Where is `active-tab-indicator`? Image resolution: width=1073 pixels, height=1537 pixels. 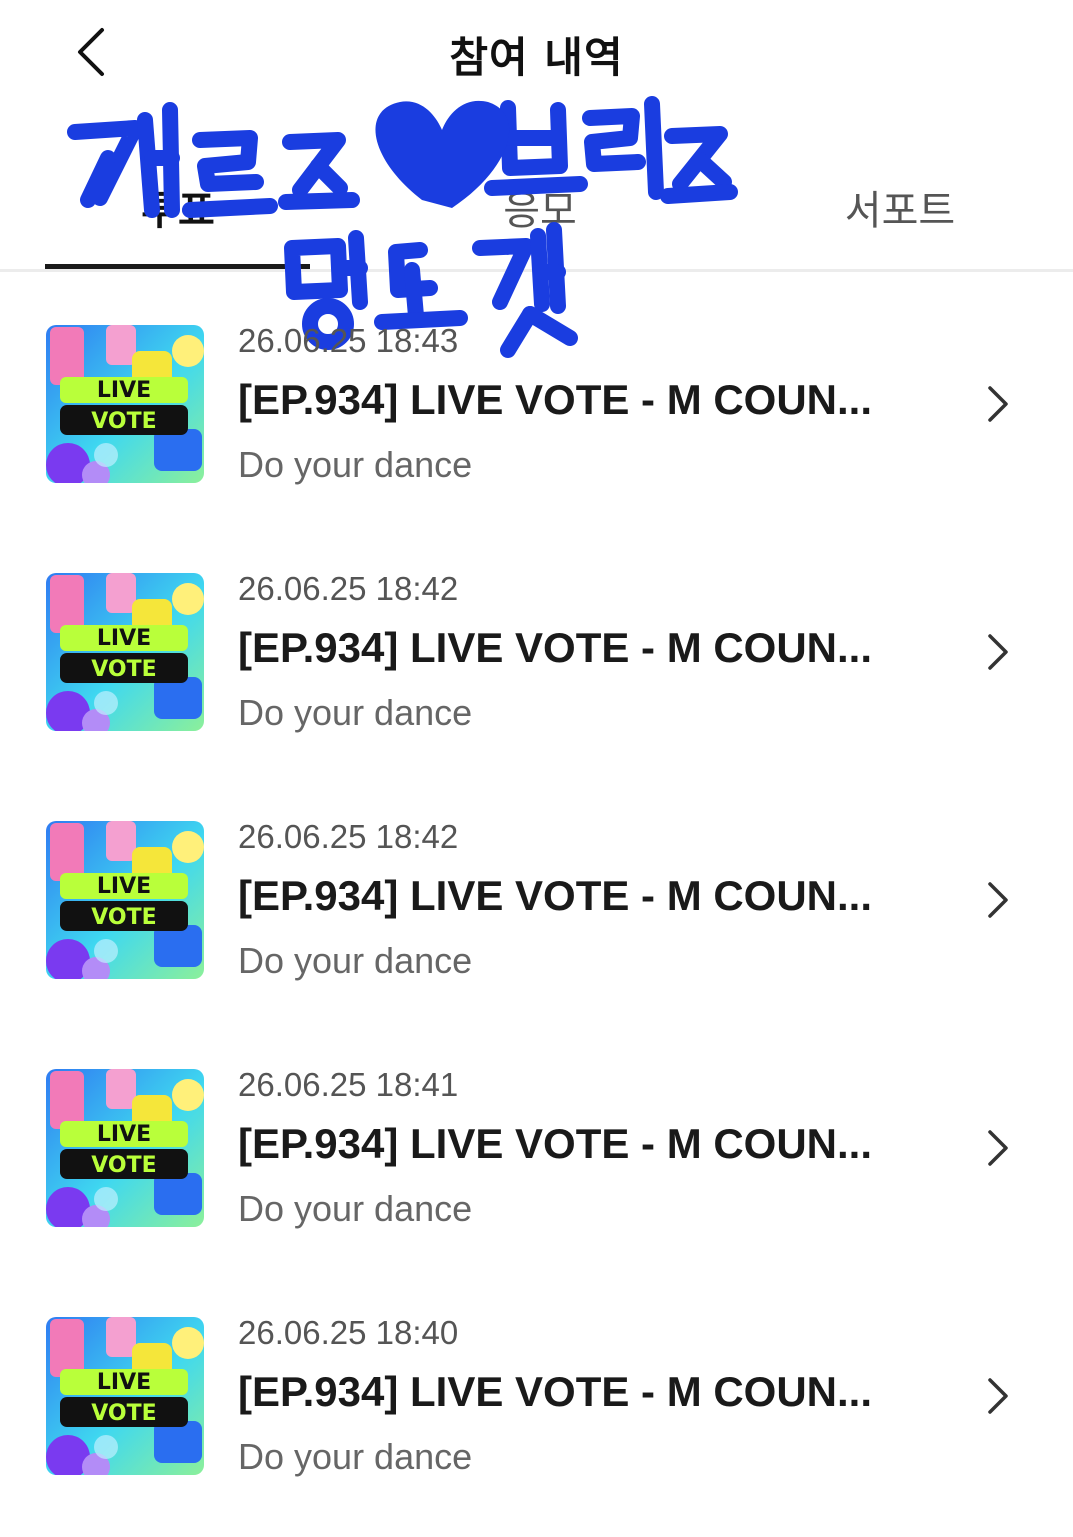
active-tab-indicator is located at coordinates (177, 266).